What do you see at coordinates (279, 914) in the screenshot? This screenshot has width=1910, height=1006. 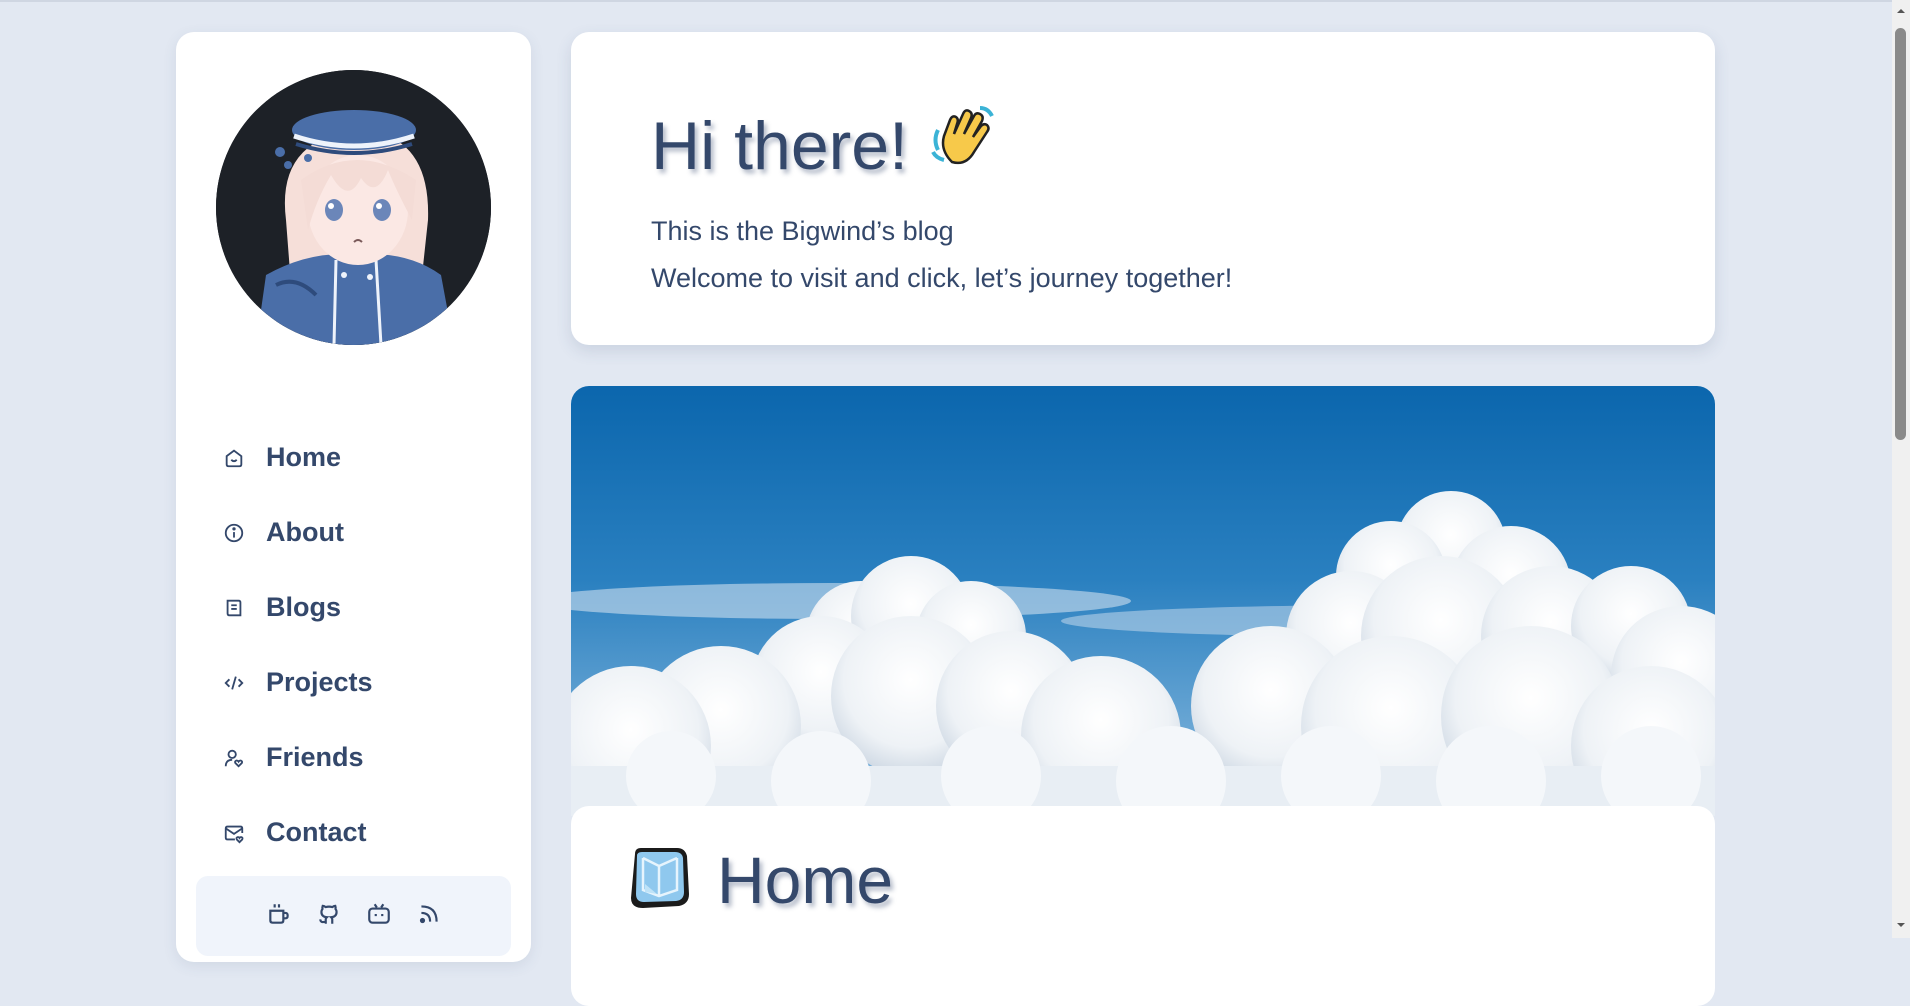 I see `coffee-icon` at bounding box center [279, 914].